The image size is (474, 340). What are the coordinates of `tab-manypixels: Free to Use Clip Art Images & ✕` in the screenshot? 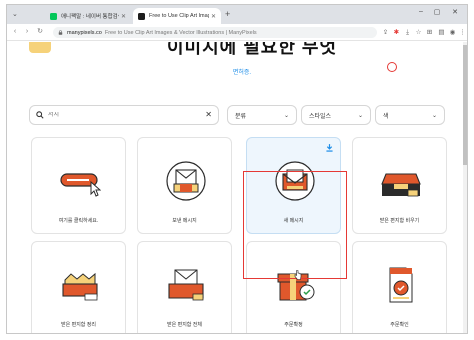 It's located at (177, 16).